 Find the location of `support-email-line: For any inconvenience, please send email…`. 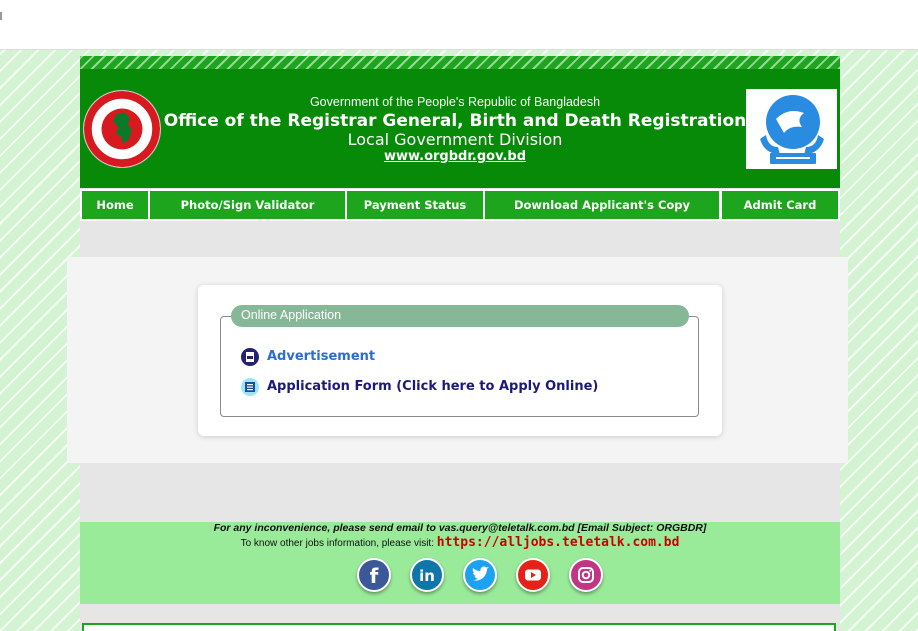

support-email-line: For any inconvenience, please send email… is located at coordinates (460, 528).